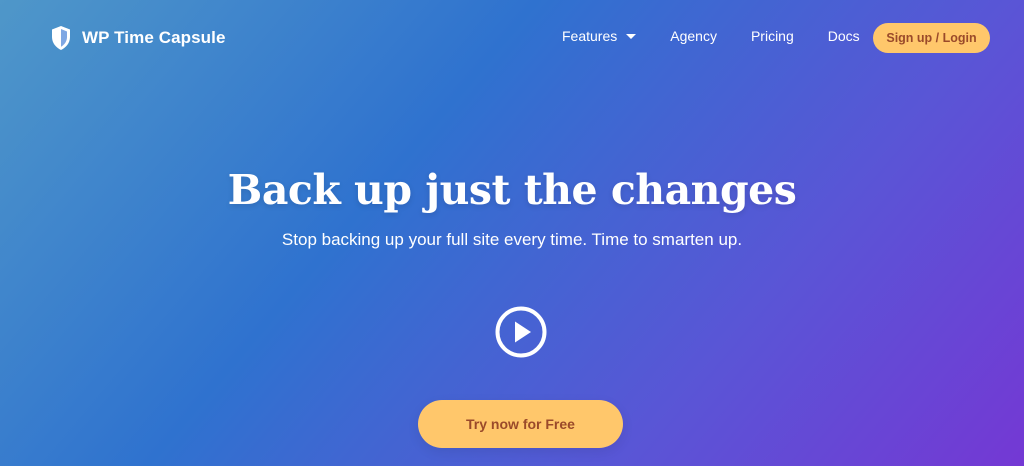 The image size is (1024, 466). Describe the element at coordinates (154, 37) in the screenshot. I see `brand-name: WP Time Capsule` at that location.